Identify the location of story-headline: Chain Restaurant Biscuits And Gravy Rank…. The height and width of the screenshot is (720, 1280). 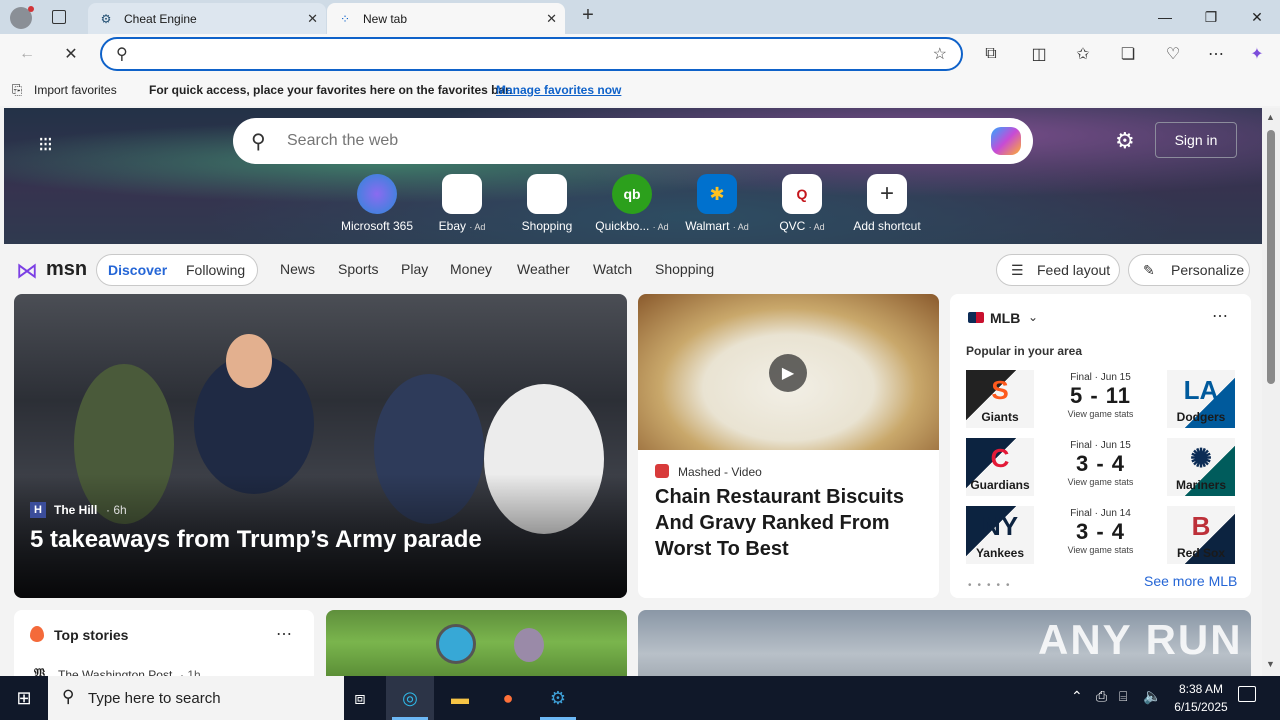
(790, 523).